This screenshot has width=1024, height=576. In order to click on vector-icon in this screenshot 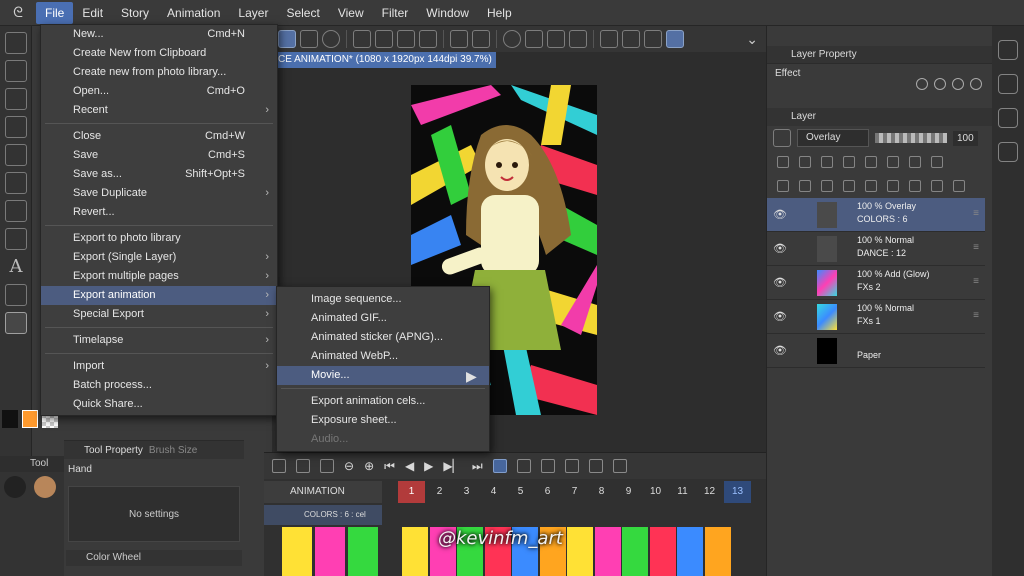, I will do `click(16, 295)`.